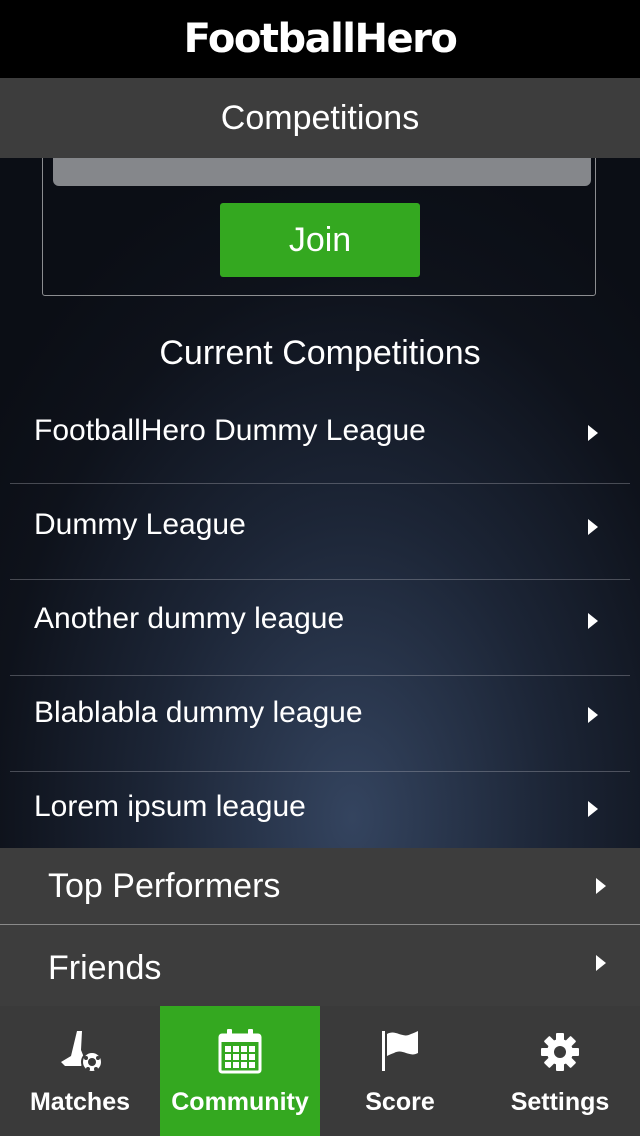 The image size is (640, 1136). What do you see at coordinates (320, 886) in the screenshot?
I see `top-performers-row: Top Performers` at bounding box center [320, 886].